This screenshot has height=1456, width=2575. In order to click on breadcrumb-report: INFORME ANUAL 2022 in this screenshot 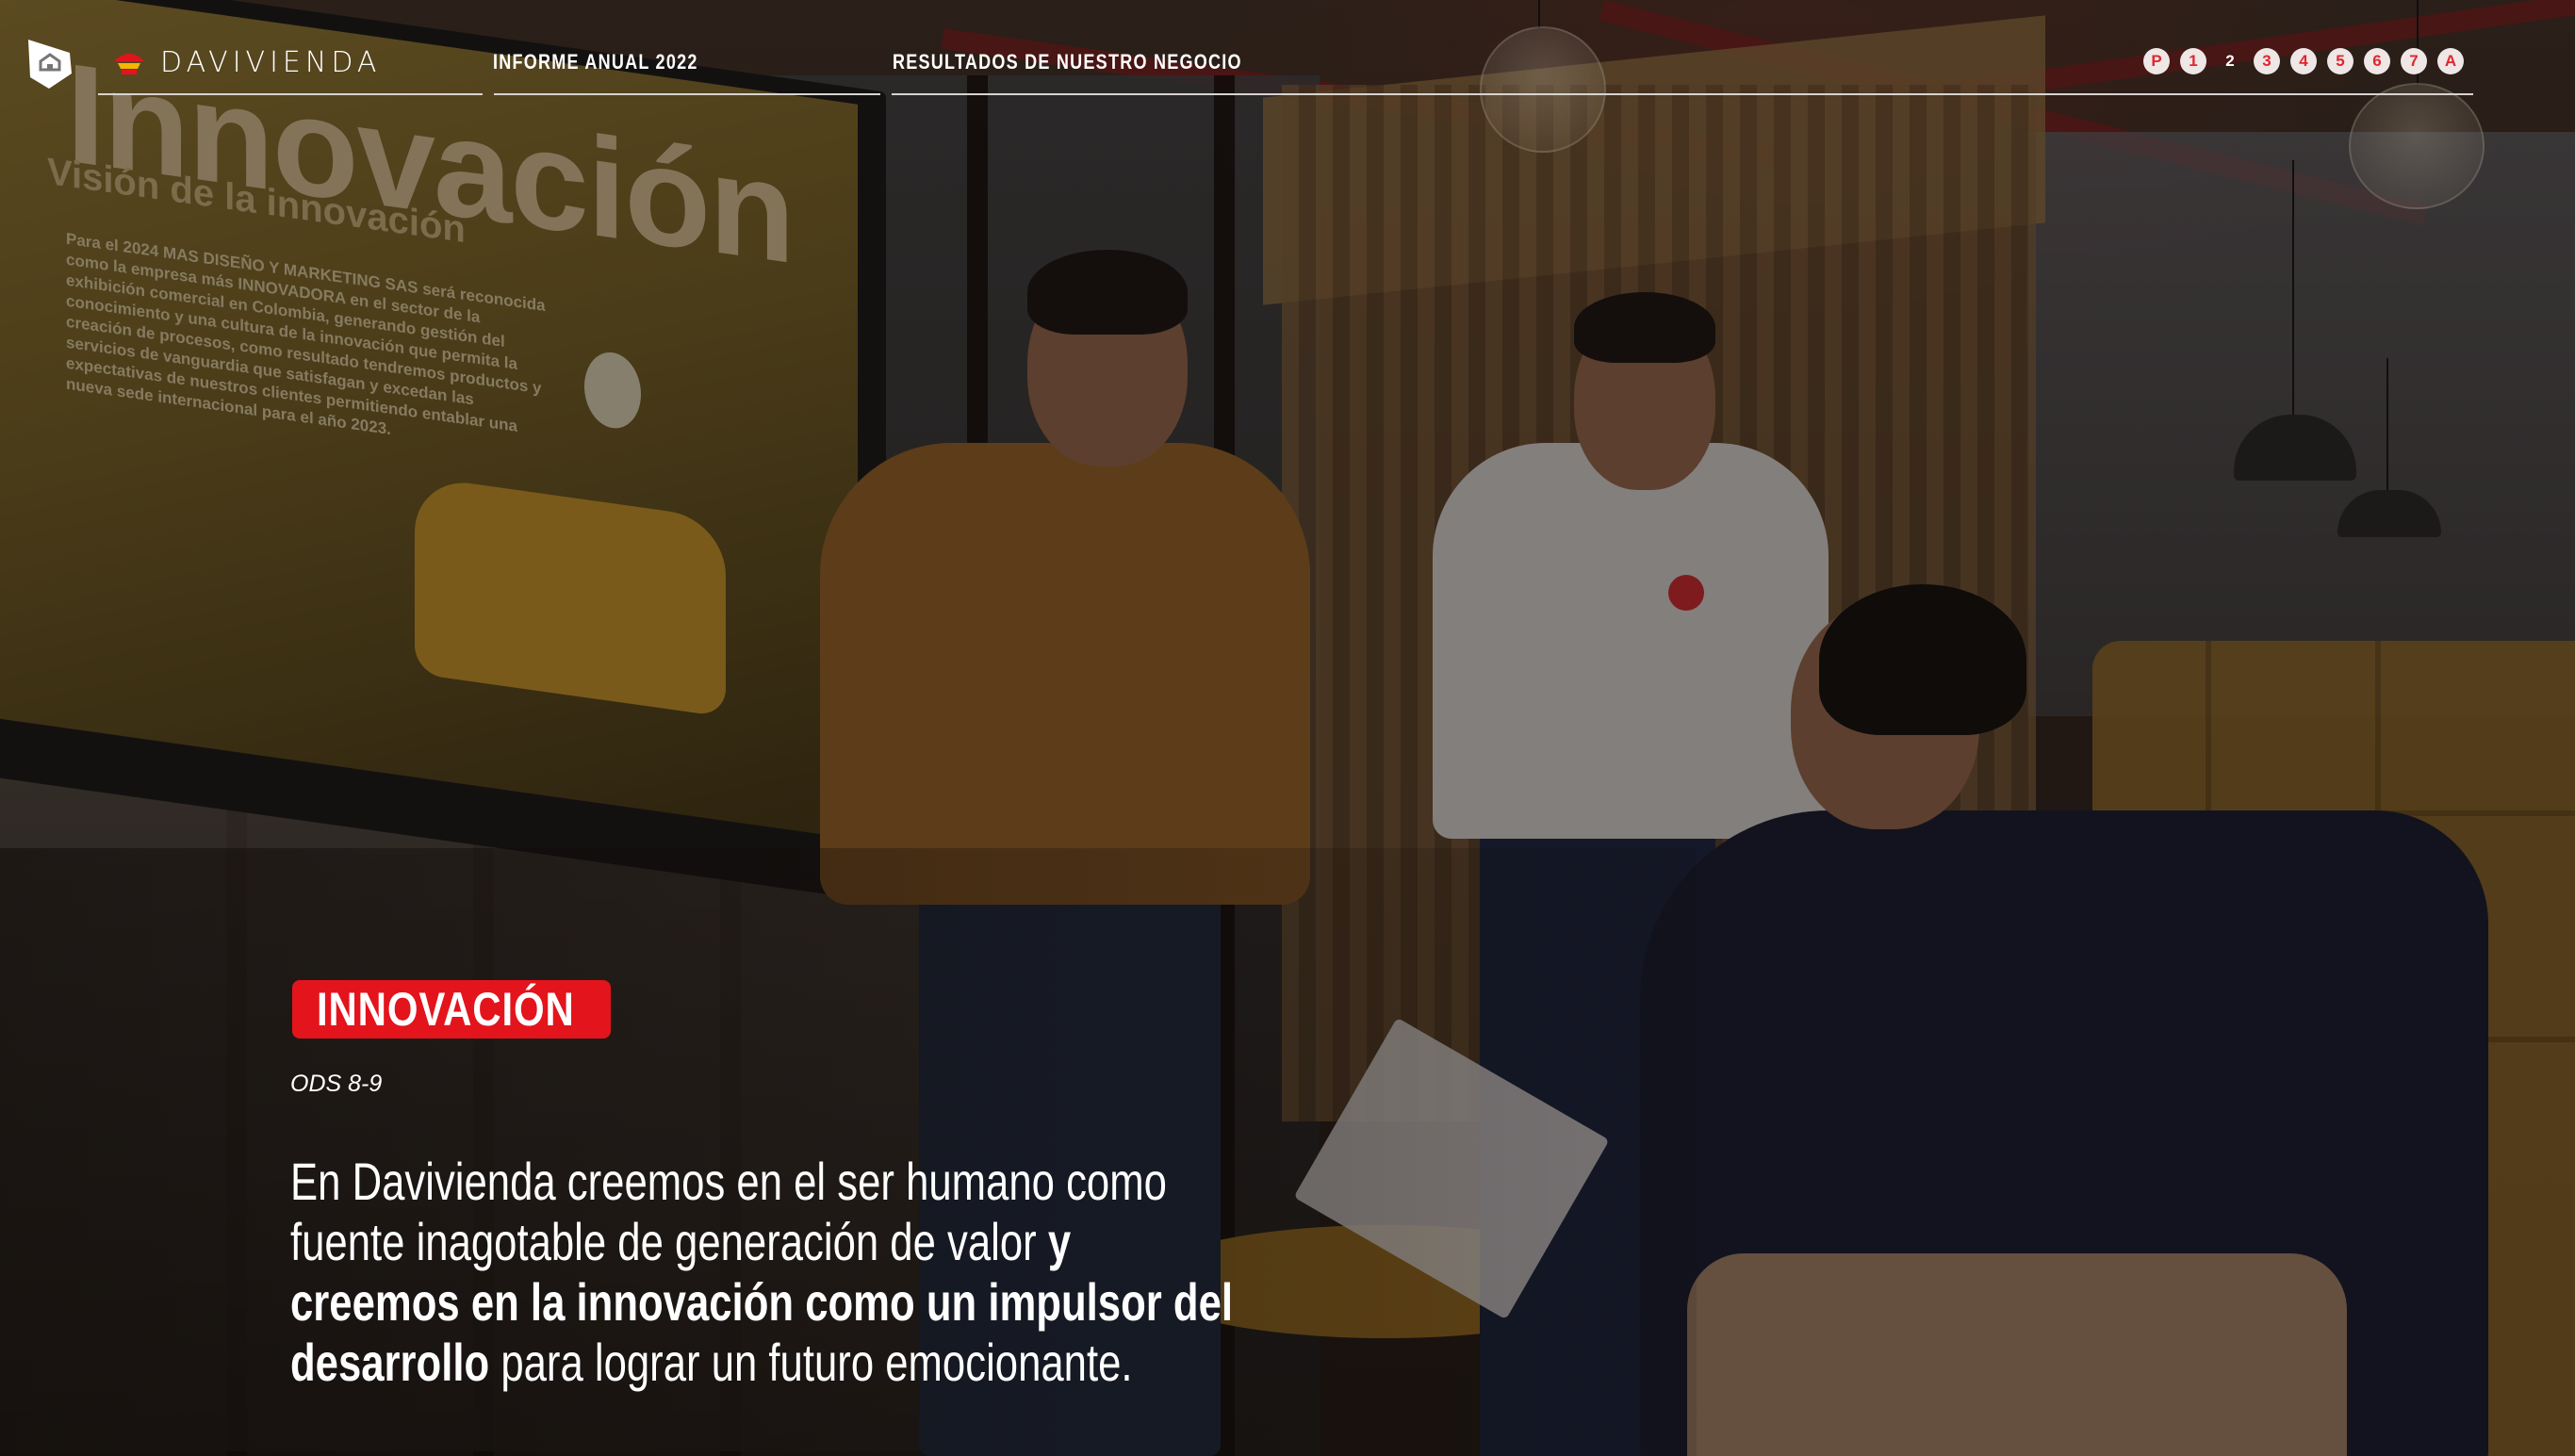, I will do `click(596, 62)`.